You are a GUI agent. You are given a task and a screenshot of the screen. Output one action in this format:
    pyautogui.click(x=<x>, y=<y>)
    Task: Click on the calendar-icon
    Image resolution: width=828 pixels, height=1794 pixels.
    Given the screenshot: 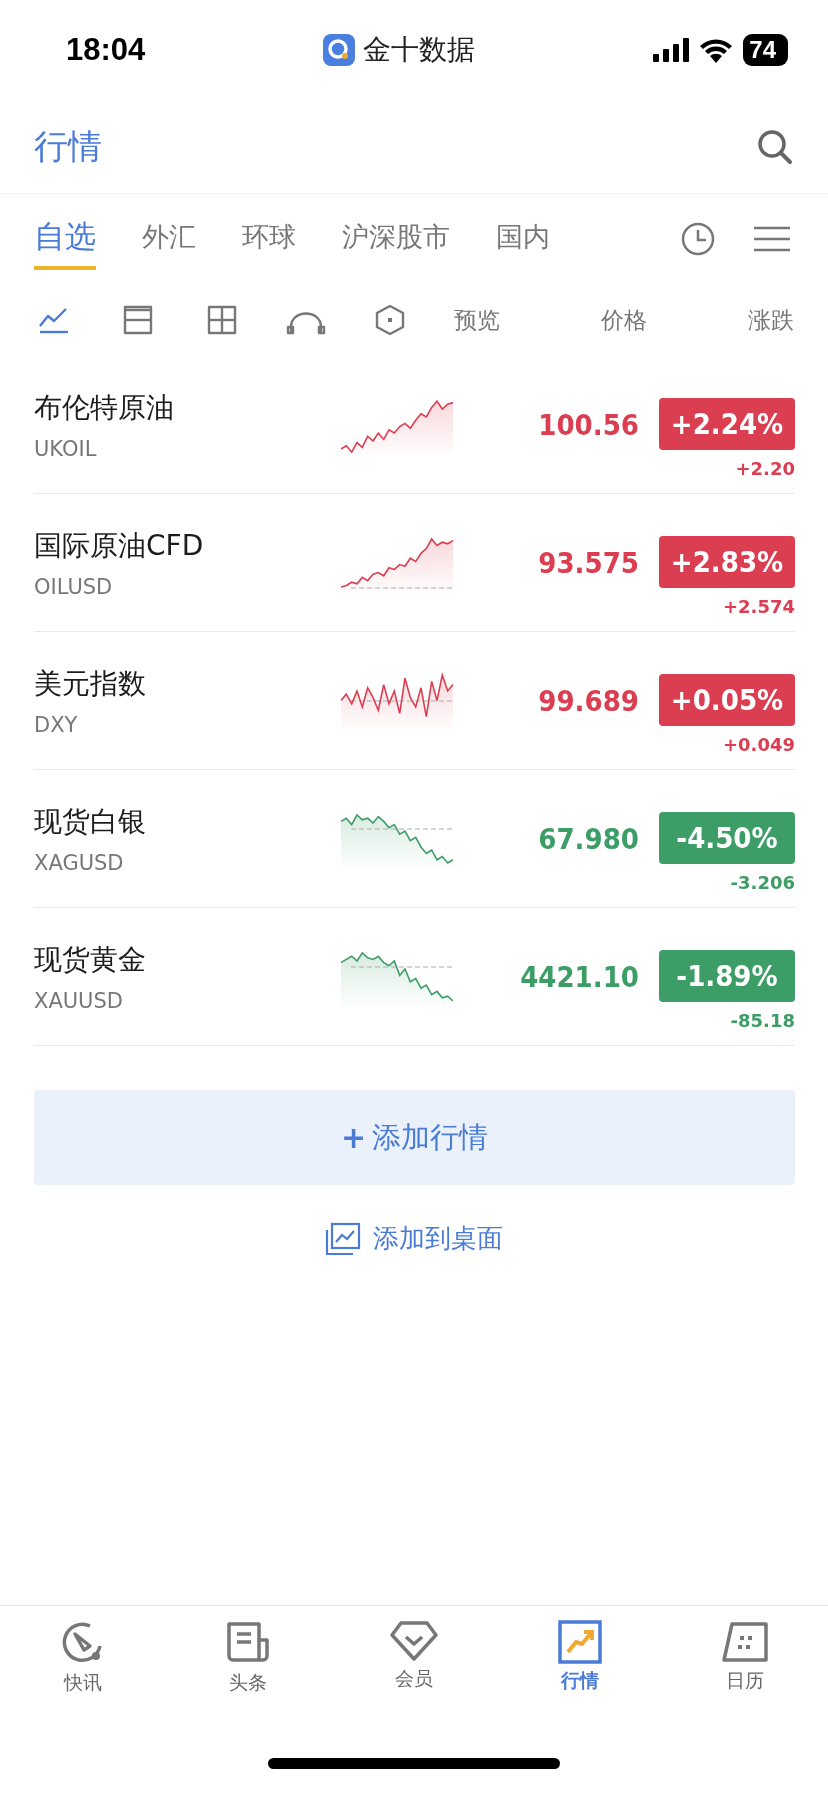 What is the action you would take?
    pyautogui.click(x=745, y=1642)
    